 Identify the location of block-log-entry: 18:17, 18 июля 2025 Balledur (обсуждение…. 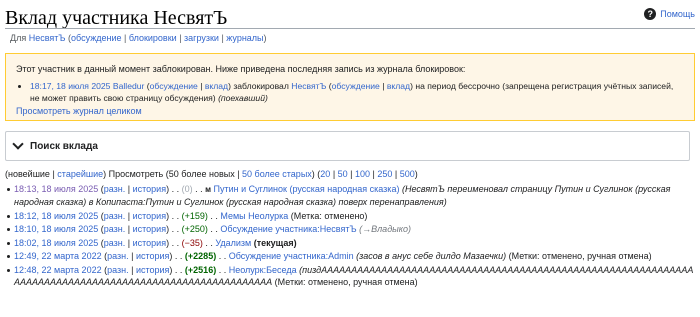
(357, 92).